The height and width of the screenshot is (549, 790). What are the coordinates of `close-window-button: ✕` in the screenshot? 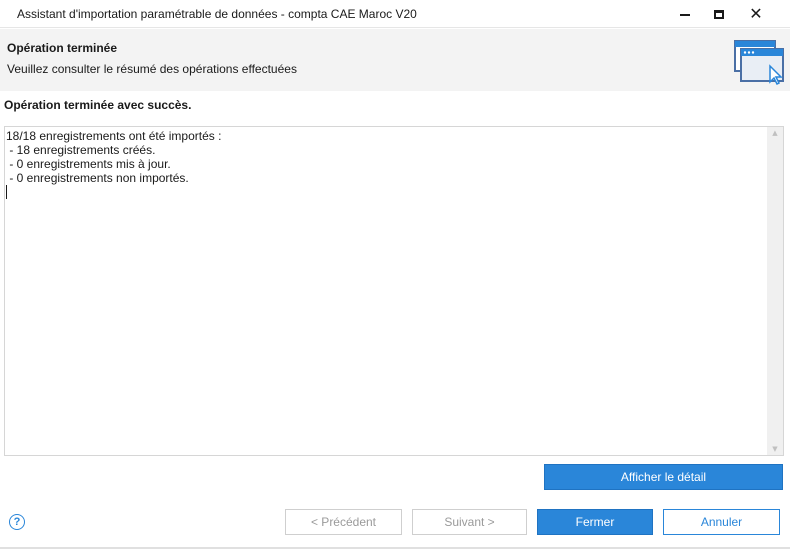 It's located at (756, 14).